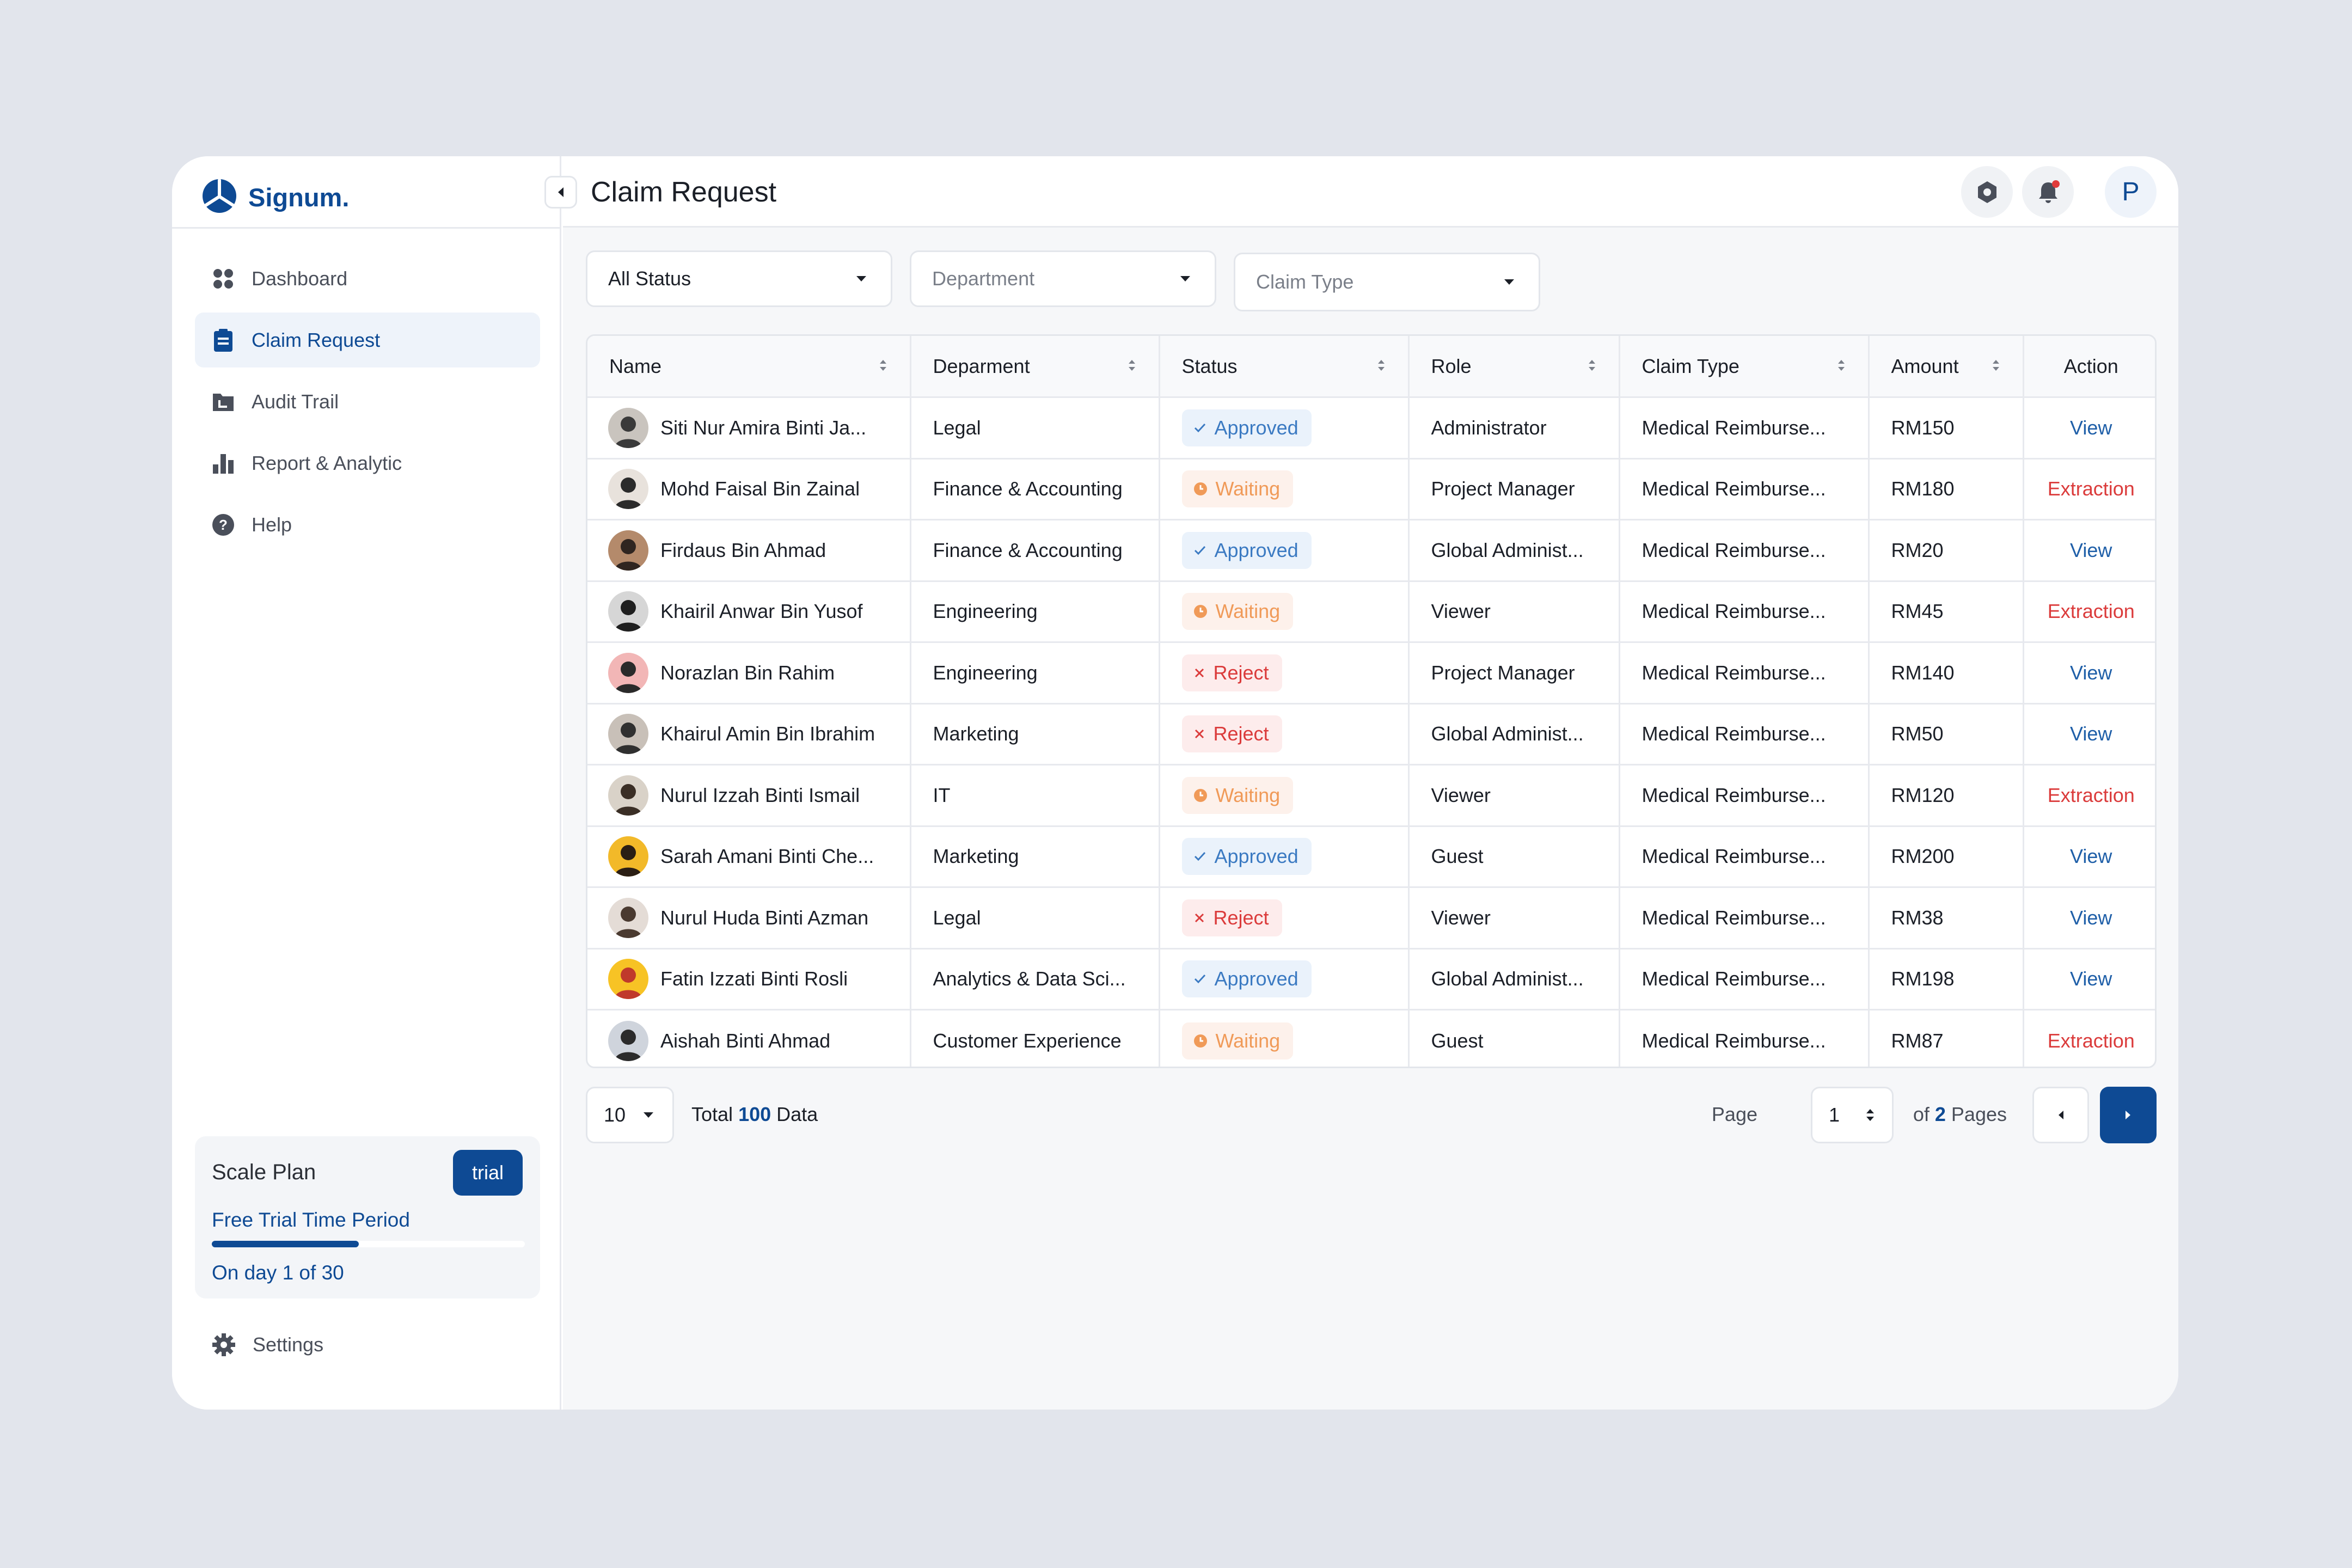 This screenshot has width=2352, height=1568. I want to click on cell-department: Legal, so click(1035, 918).